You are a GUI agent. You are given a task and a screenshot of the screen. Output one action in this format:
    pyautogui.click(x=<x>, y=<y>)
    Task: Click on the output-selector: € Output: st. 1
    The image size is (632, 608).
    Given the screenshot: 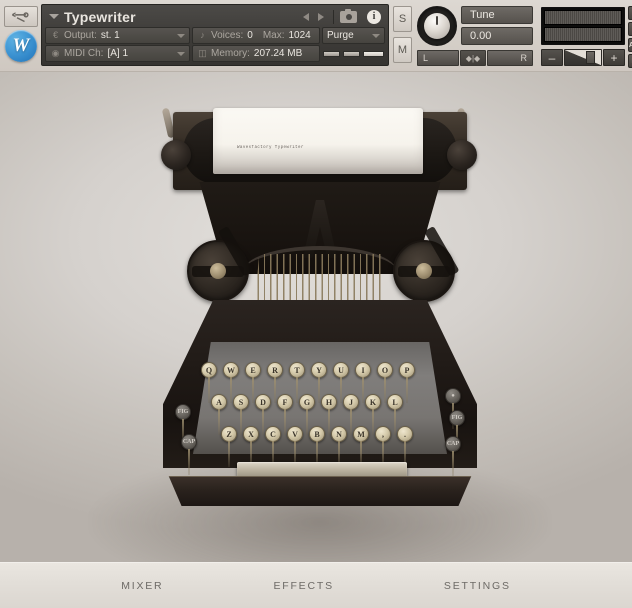 What is the action you would take?
    pyautogui.click(x=117, y=35)
    